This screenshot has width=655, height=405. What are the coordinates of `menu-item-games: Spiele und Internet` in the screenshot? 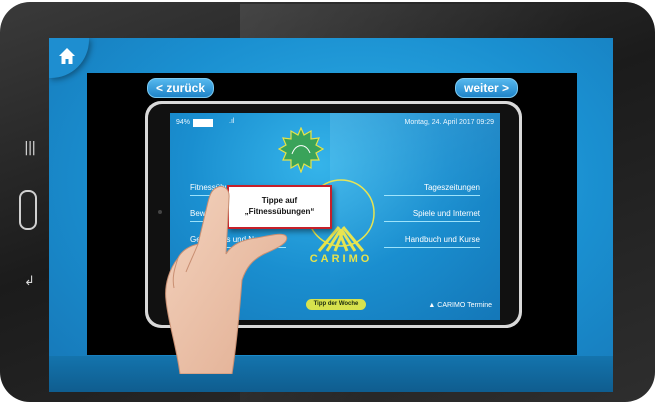 It's located at (446, 213).